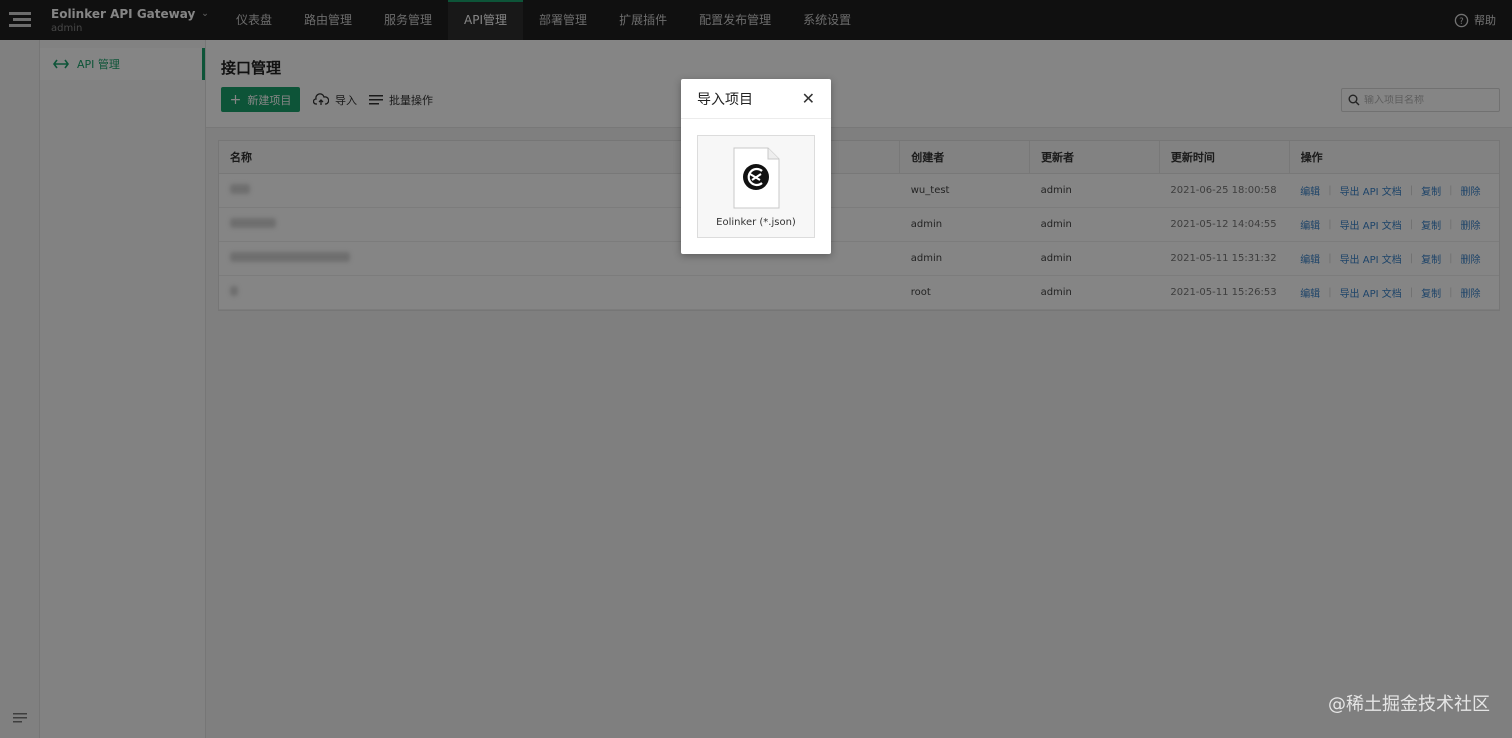 Image resolution: width=1512 pixels, height=738 pixels. Describe the element at coordinates (756, 99) in the screenshot. I see `modal-header: 导入项目 ✕` at that location.